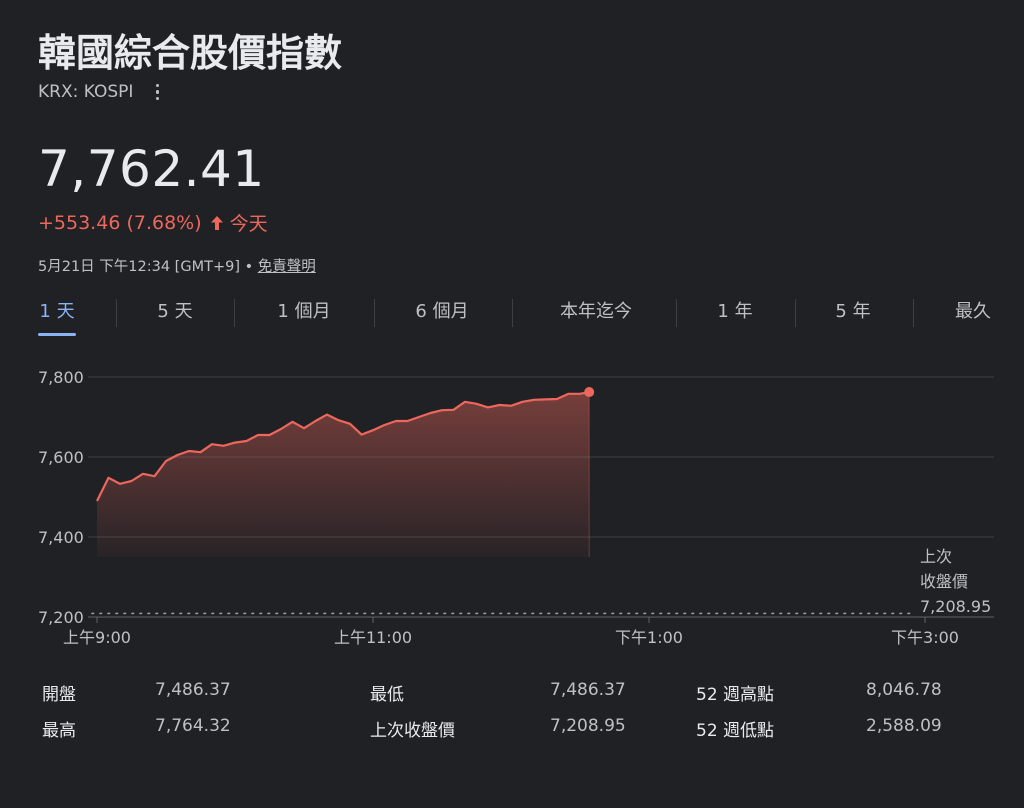 This screenshot has width=1024, height=808. Describe the element at coordinates (589, 392) in the screenshot. I see `current-point-marker` at that location.